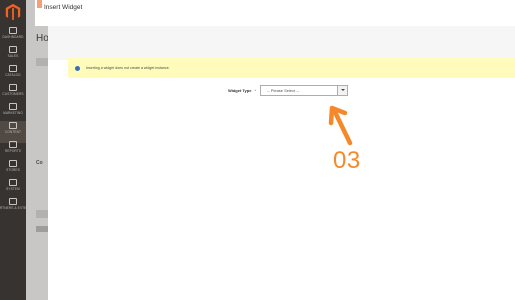 This screenshot has height=300, width=515. Describe the element at coordinates (13, 132) in the screenshot. I see `sidebar-item-label: CONTENT` at that location.